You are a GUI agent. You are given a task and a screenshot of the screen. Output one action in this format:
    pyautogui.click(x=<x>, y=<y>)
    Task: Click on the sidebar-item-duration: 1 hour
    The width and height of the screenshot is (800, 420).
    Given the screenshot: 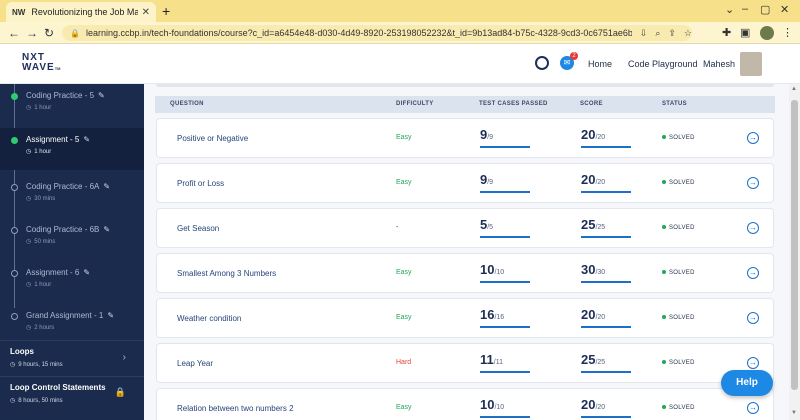 What is the action you would take?
    pyautogui.click(x=43, y=152)
    